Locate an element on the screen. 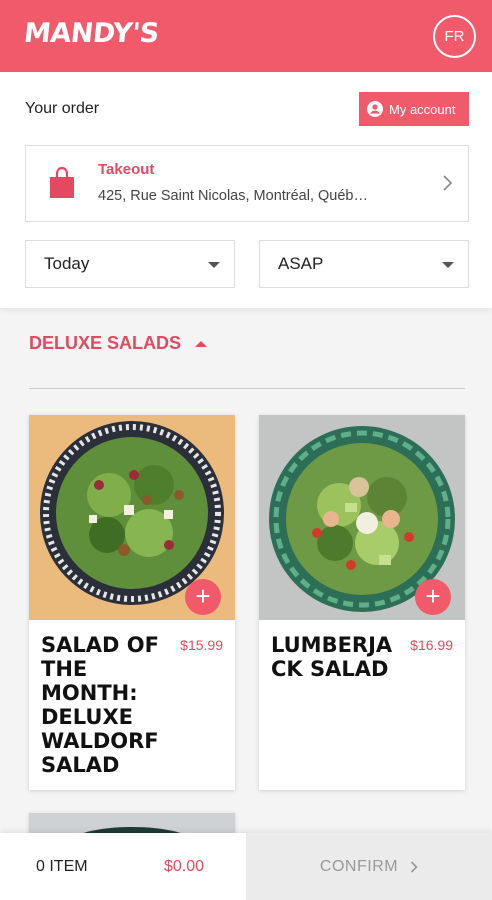 The image size is (492, 900). confirm-button: CONFIRM is located at coordinates (369, 866).